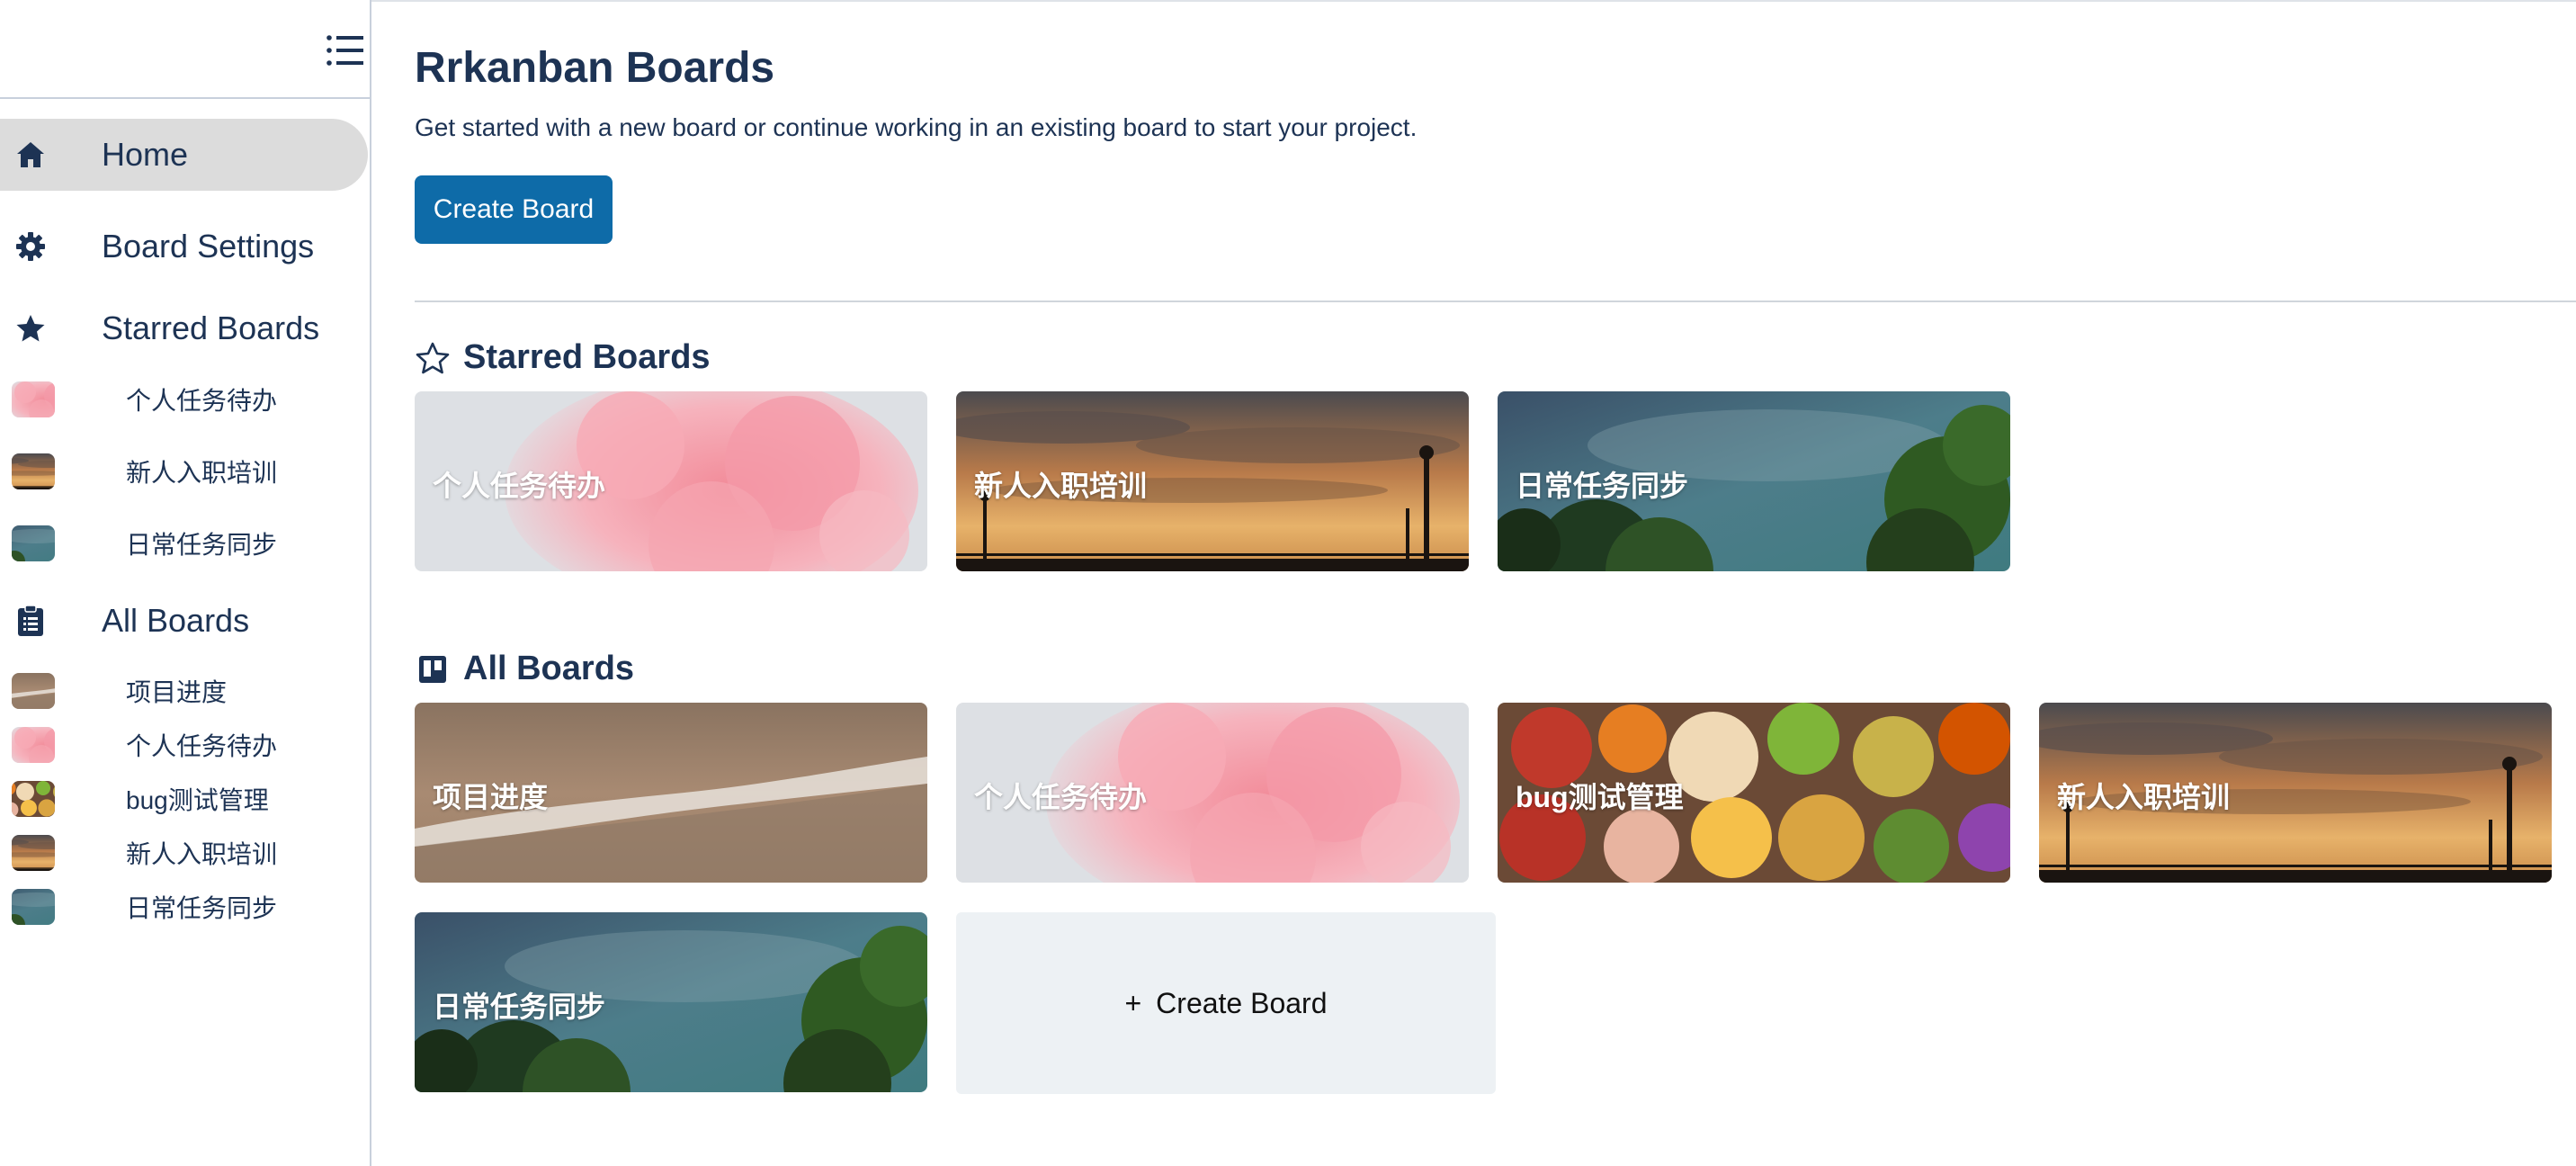 Image resolution: width=2576 pixels, height=1166 pixels. What do you see at coordinates (1600, 797) in the screenshot?
I see `board-card-title: bug测试管理` at bounding box center [1600, 797].